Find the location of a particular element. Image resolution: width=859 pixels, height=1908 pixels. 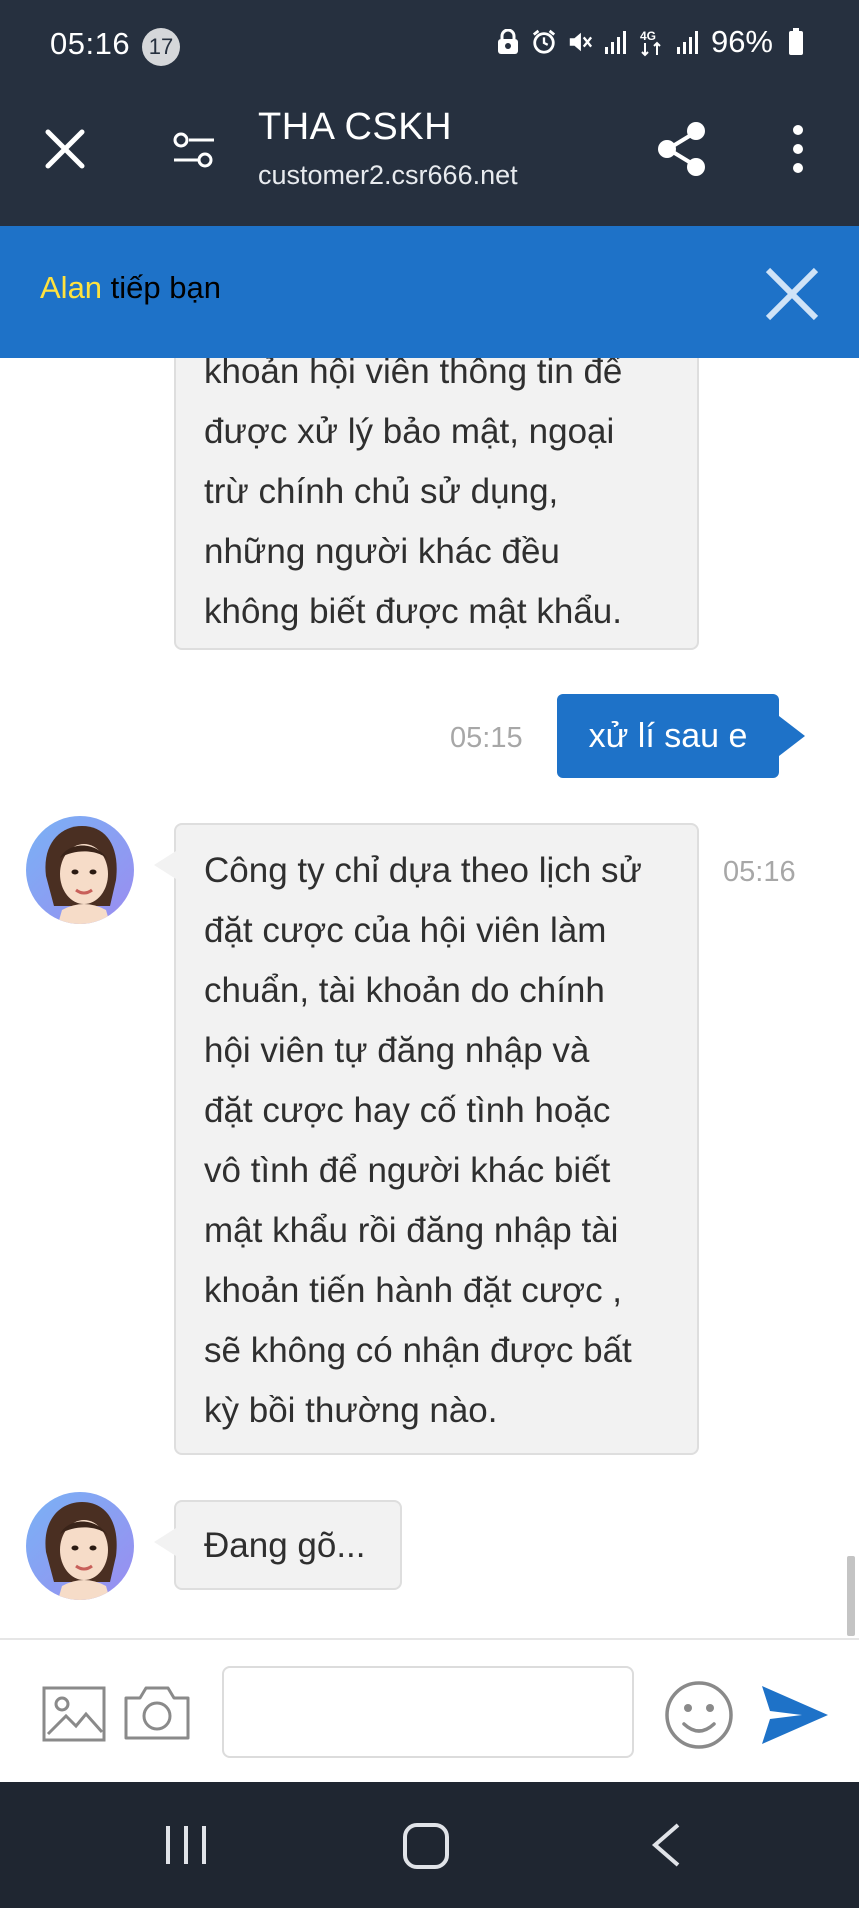

back-icon is located at coordinates (666, 1845).